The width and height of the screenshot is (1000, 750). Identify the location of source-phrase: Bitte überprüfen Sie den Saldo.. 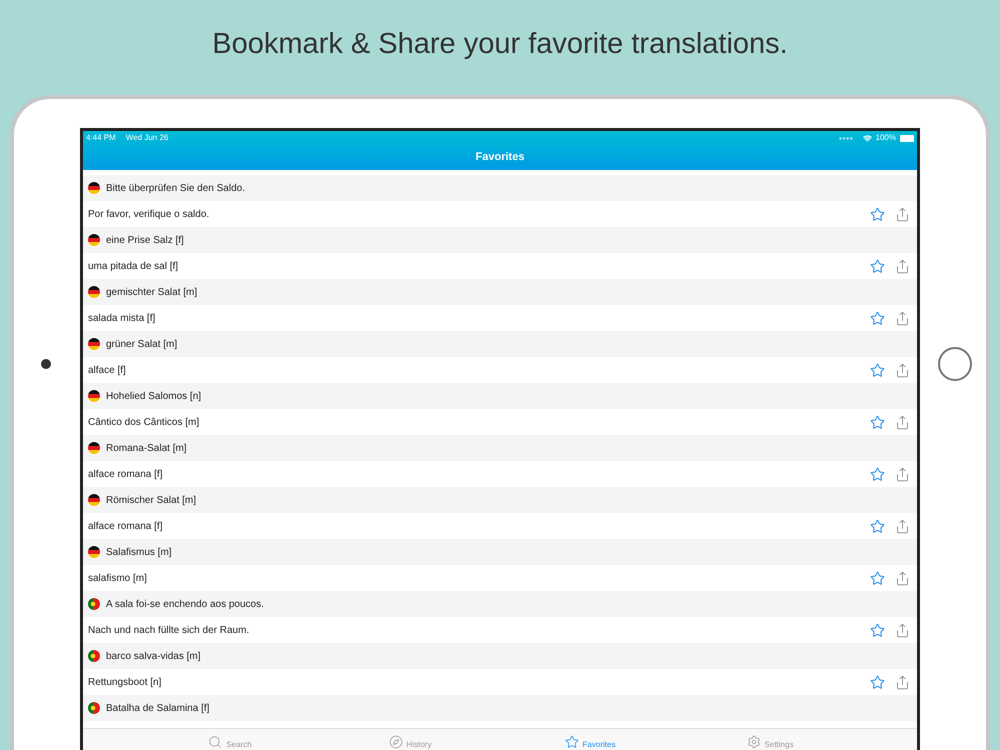
(175, 189).